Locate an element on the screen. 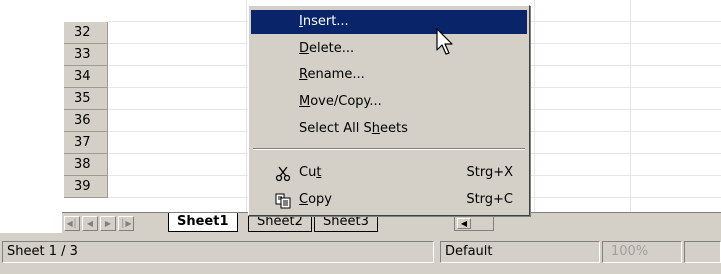 The image size is (721, 274). scroll-left-button: ◀ is located at coordinates (464, 223).